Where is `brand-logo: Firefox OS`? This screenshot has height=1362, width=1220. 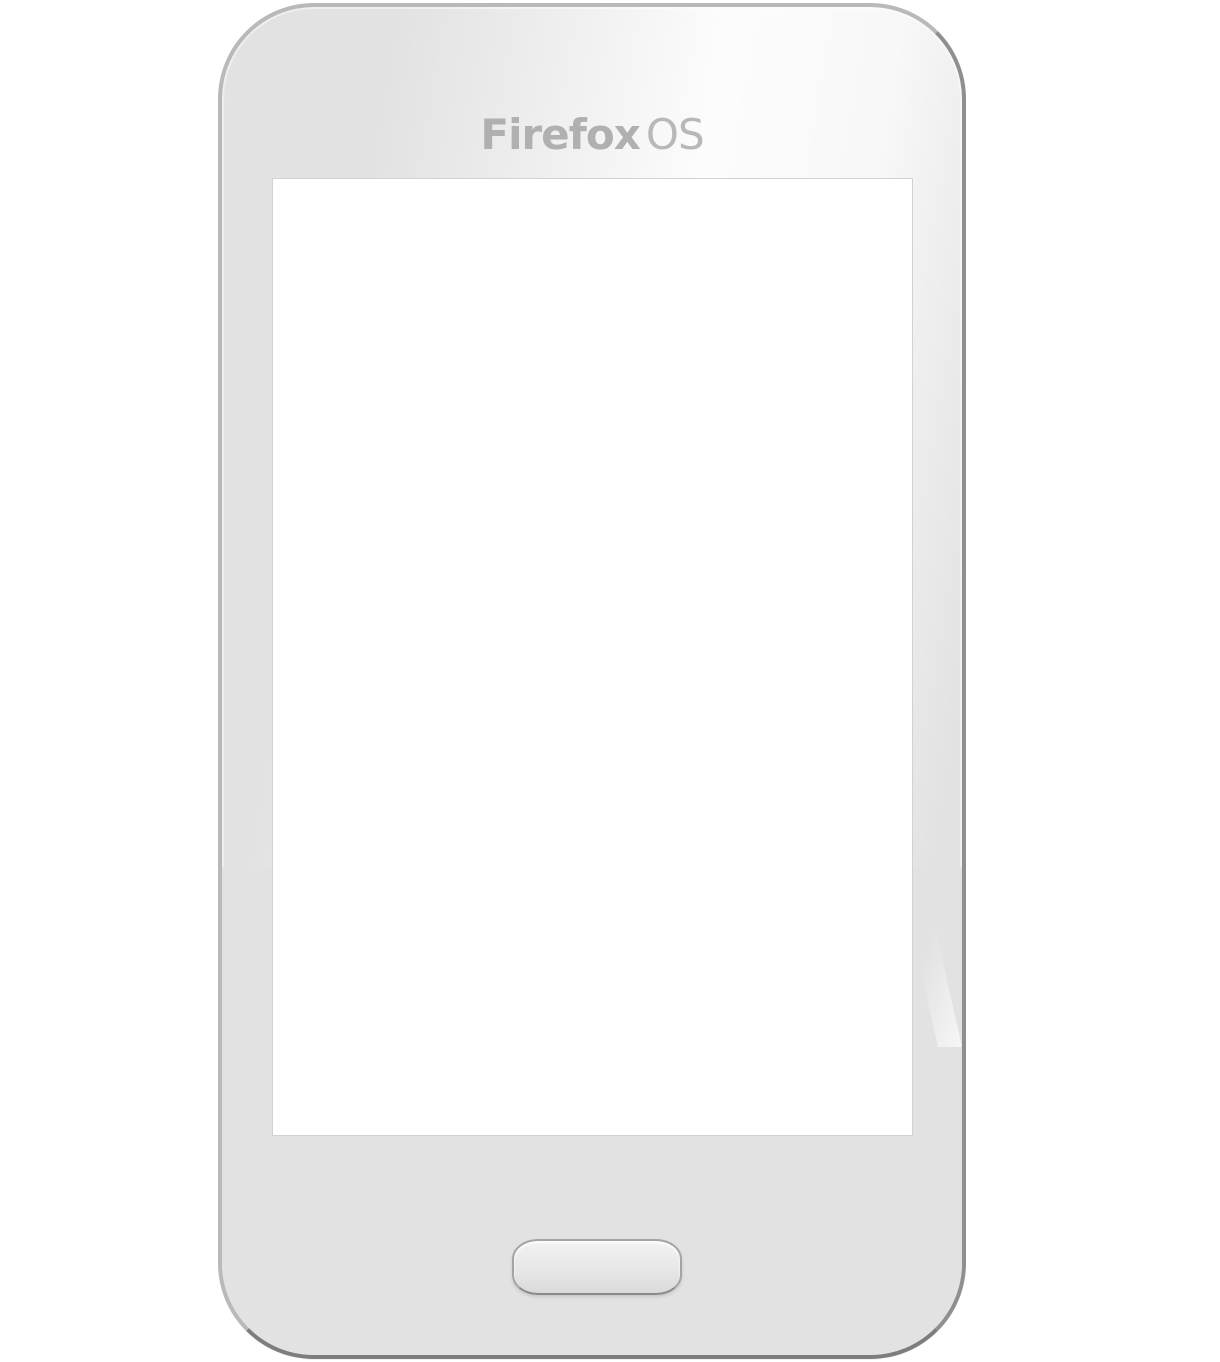 brand-logo: Firefox OS is located at coordinates (592, 134).